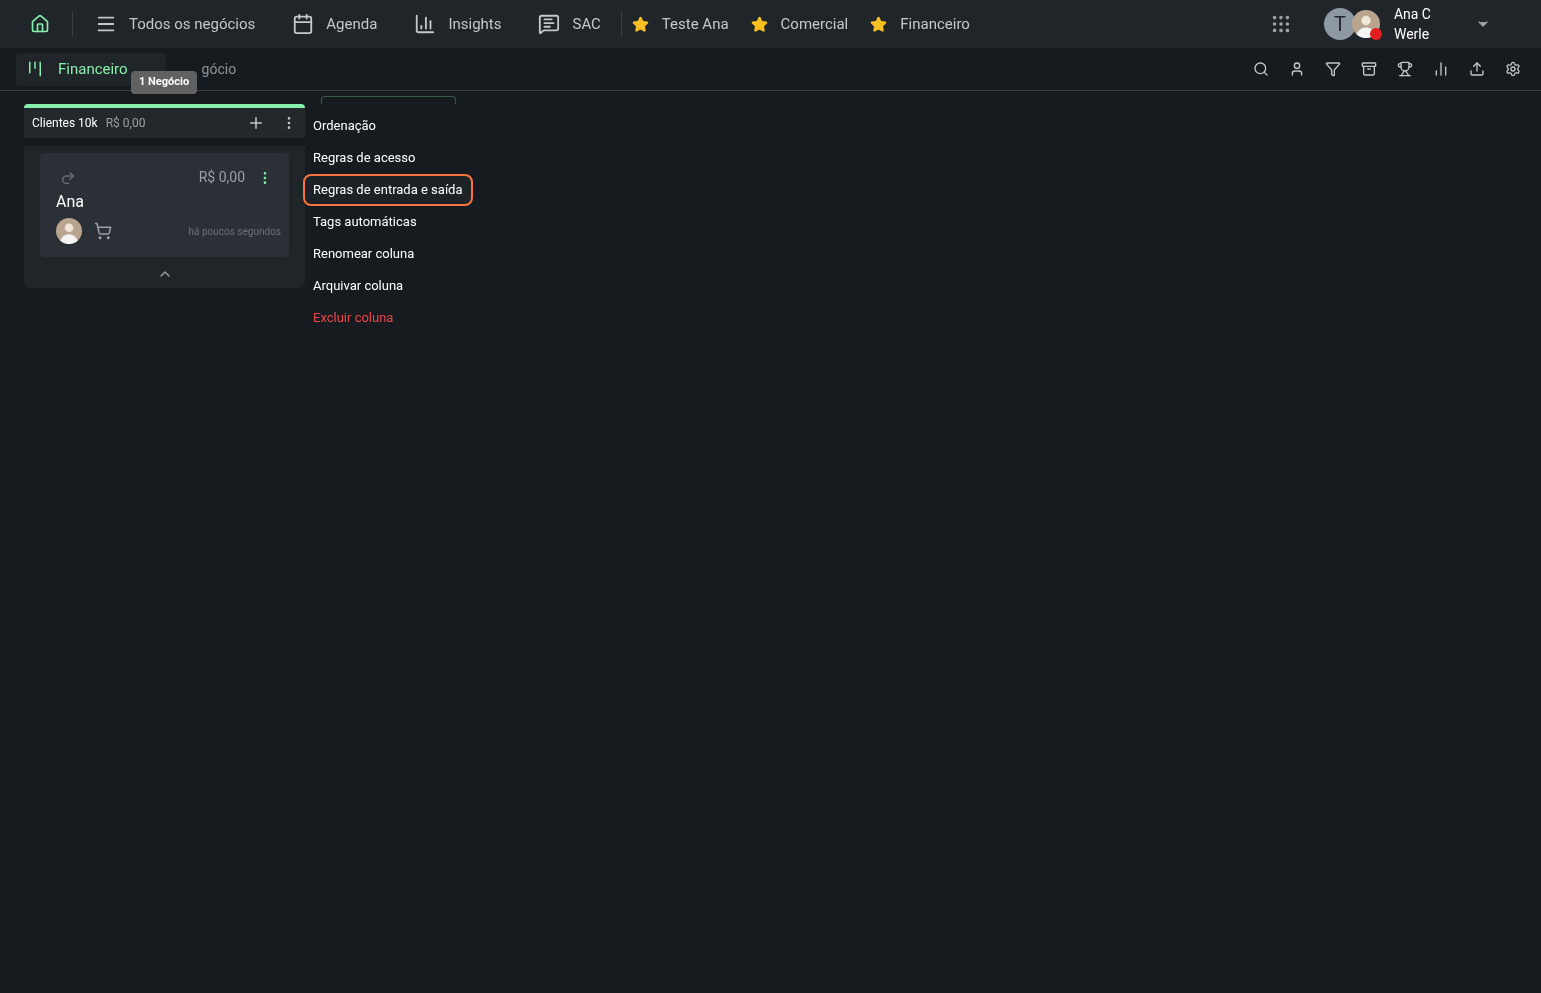 This screenshot has height=993, width=1541. What do you see at coordinates (234, 231) in the screenshot?
I see `deal-time: há poucos segundos` at bounding box center [234, 231].